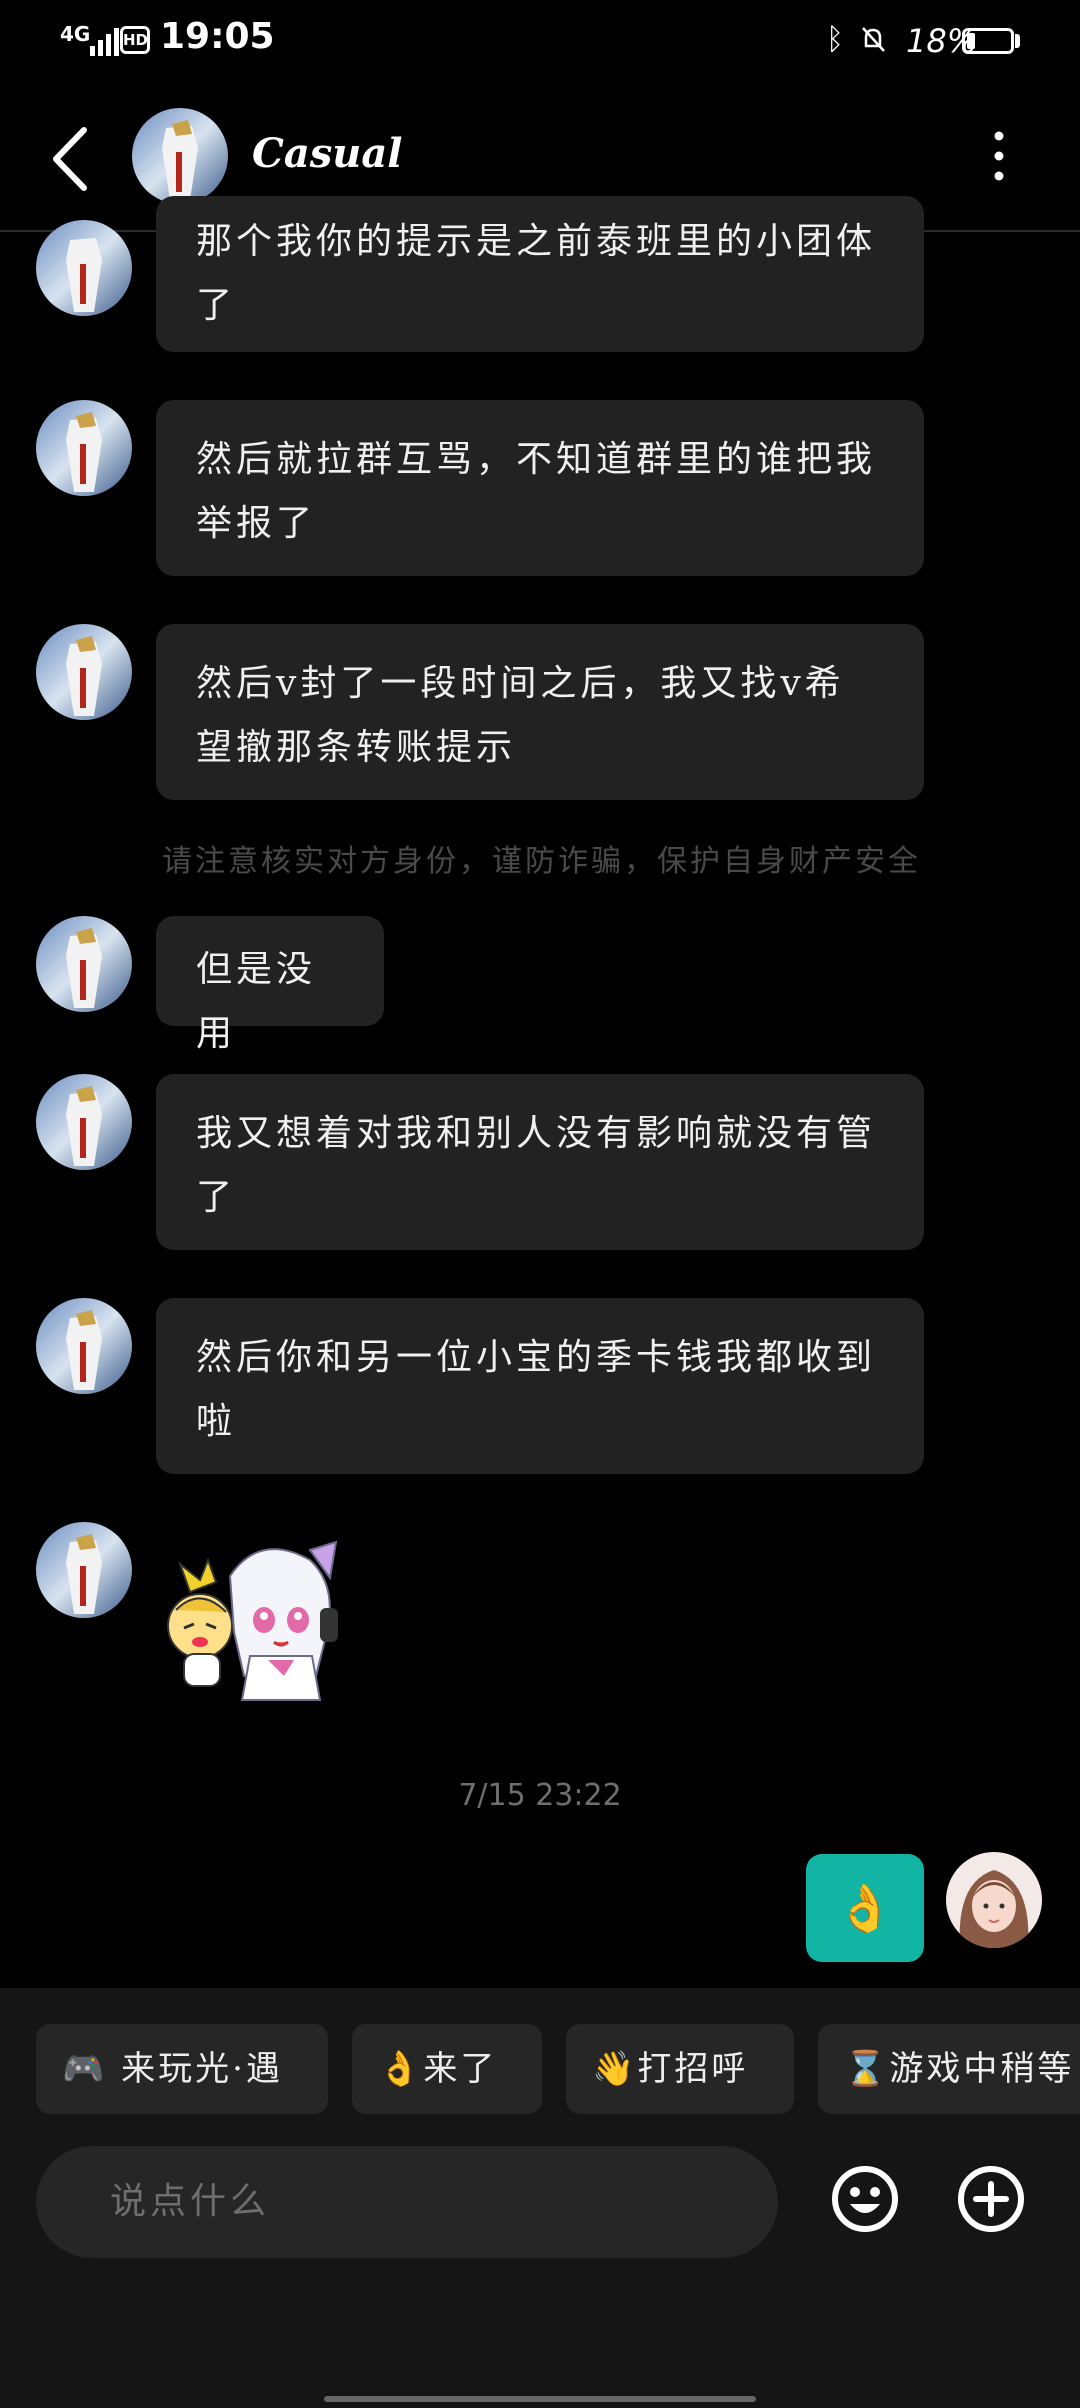  What do you see at coordinates (541, 861) in the screenshot?
I see `fraud-warning: 请注意核实对方身份，谨防诈骗，保护自身财产安全` at bounding box center [541, 861].